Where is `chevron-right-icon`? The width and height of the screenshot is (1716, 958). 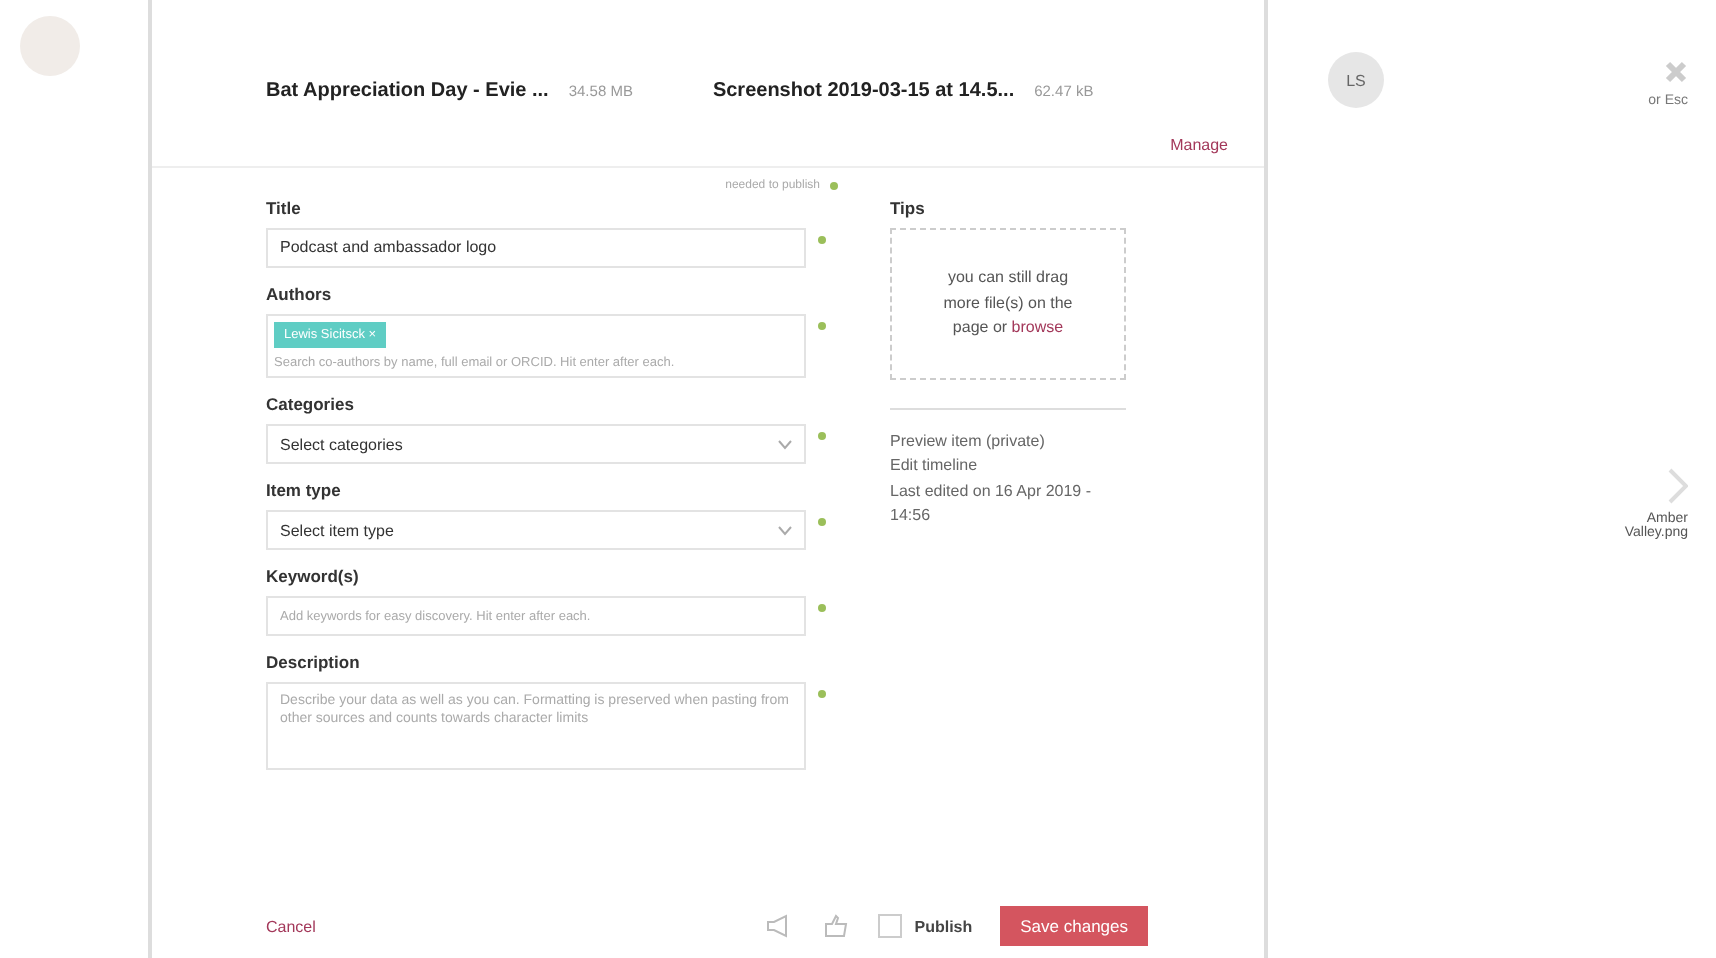
chevron-right-icon is located at coordinates (1678, 486).